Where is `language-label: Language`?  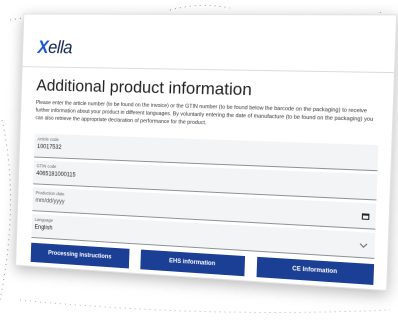 language-label: Language is located at coordinates (44, 220).